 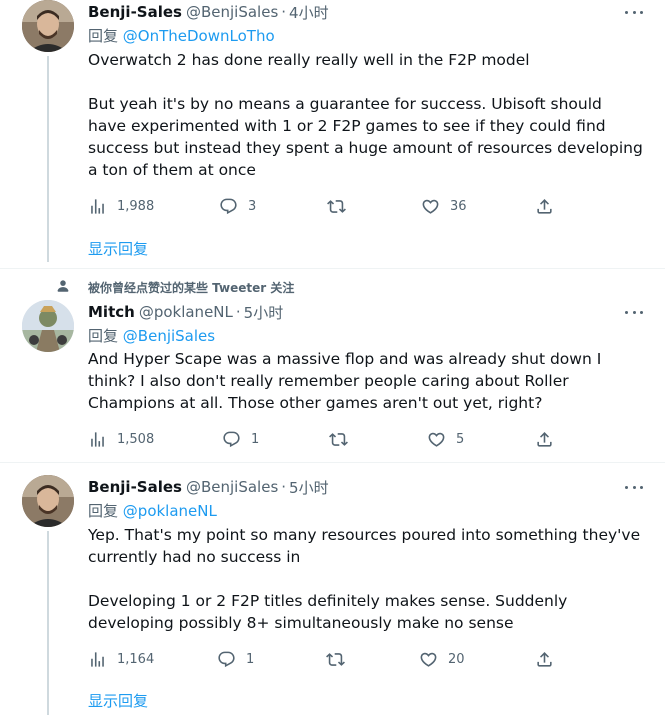 I want to click on views-button: 1,508, so click(x=121, y=439).